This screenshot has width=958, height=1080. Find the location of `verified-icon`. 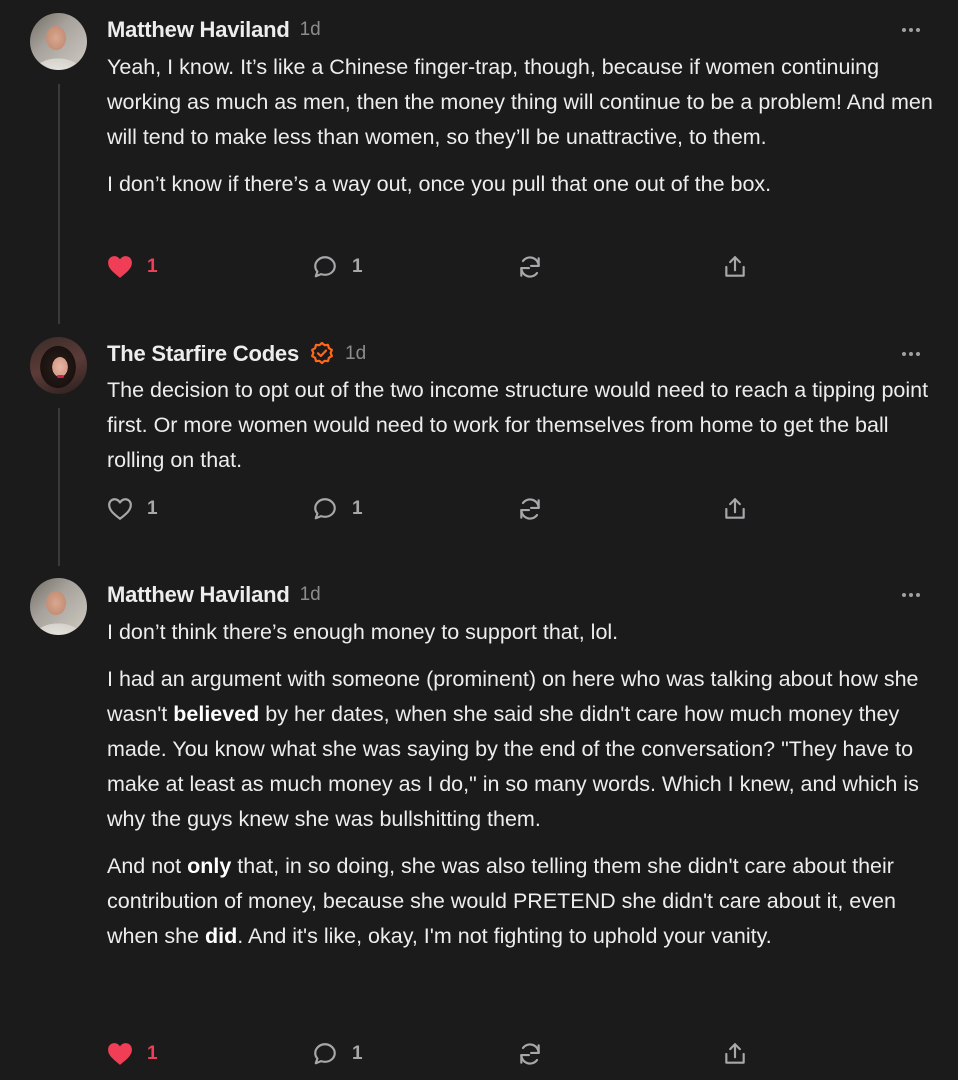

verified-icon is located at coordinates (322, 354).